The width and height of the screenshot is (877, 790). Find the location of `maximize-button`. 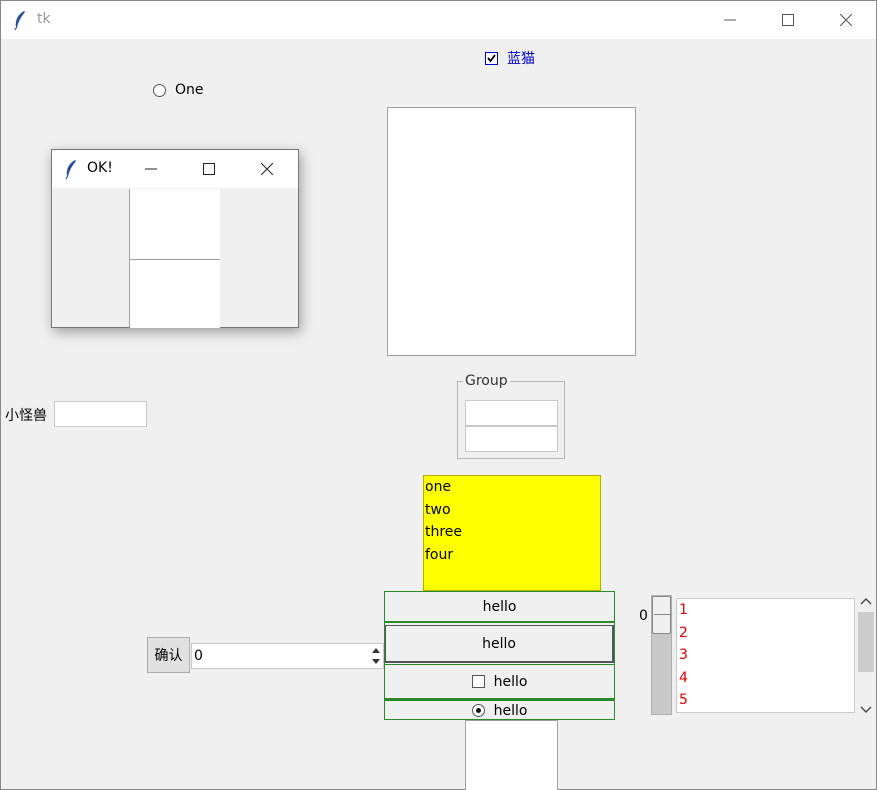

maximize-button is located at coordinates (788, 20).